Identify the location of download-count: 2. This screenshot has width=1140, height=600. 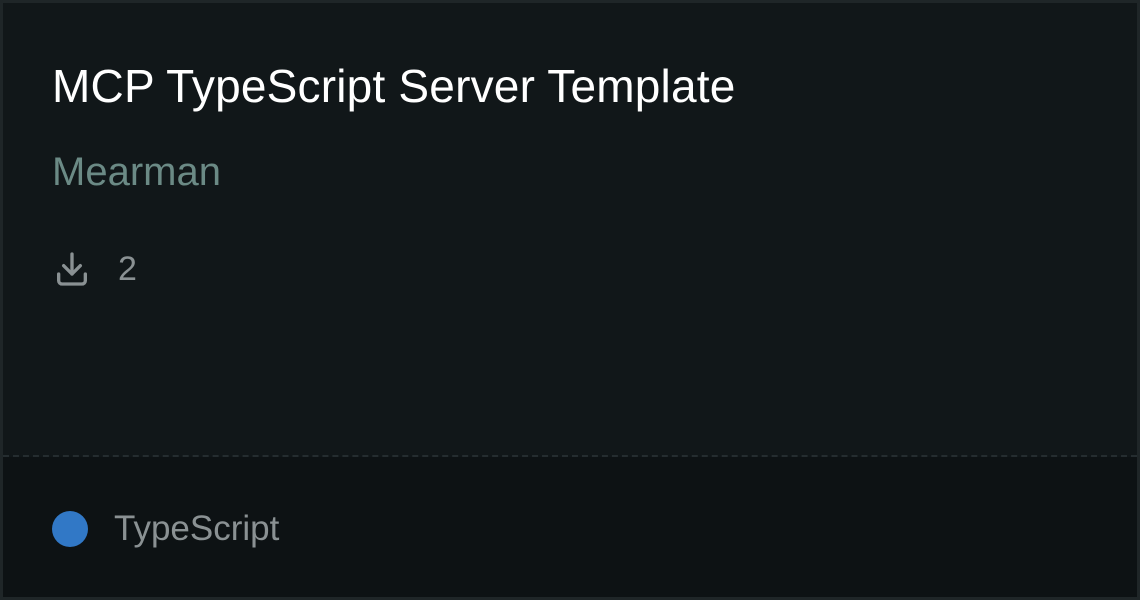
(127, 268).